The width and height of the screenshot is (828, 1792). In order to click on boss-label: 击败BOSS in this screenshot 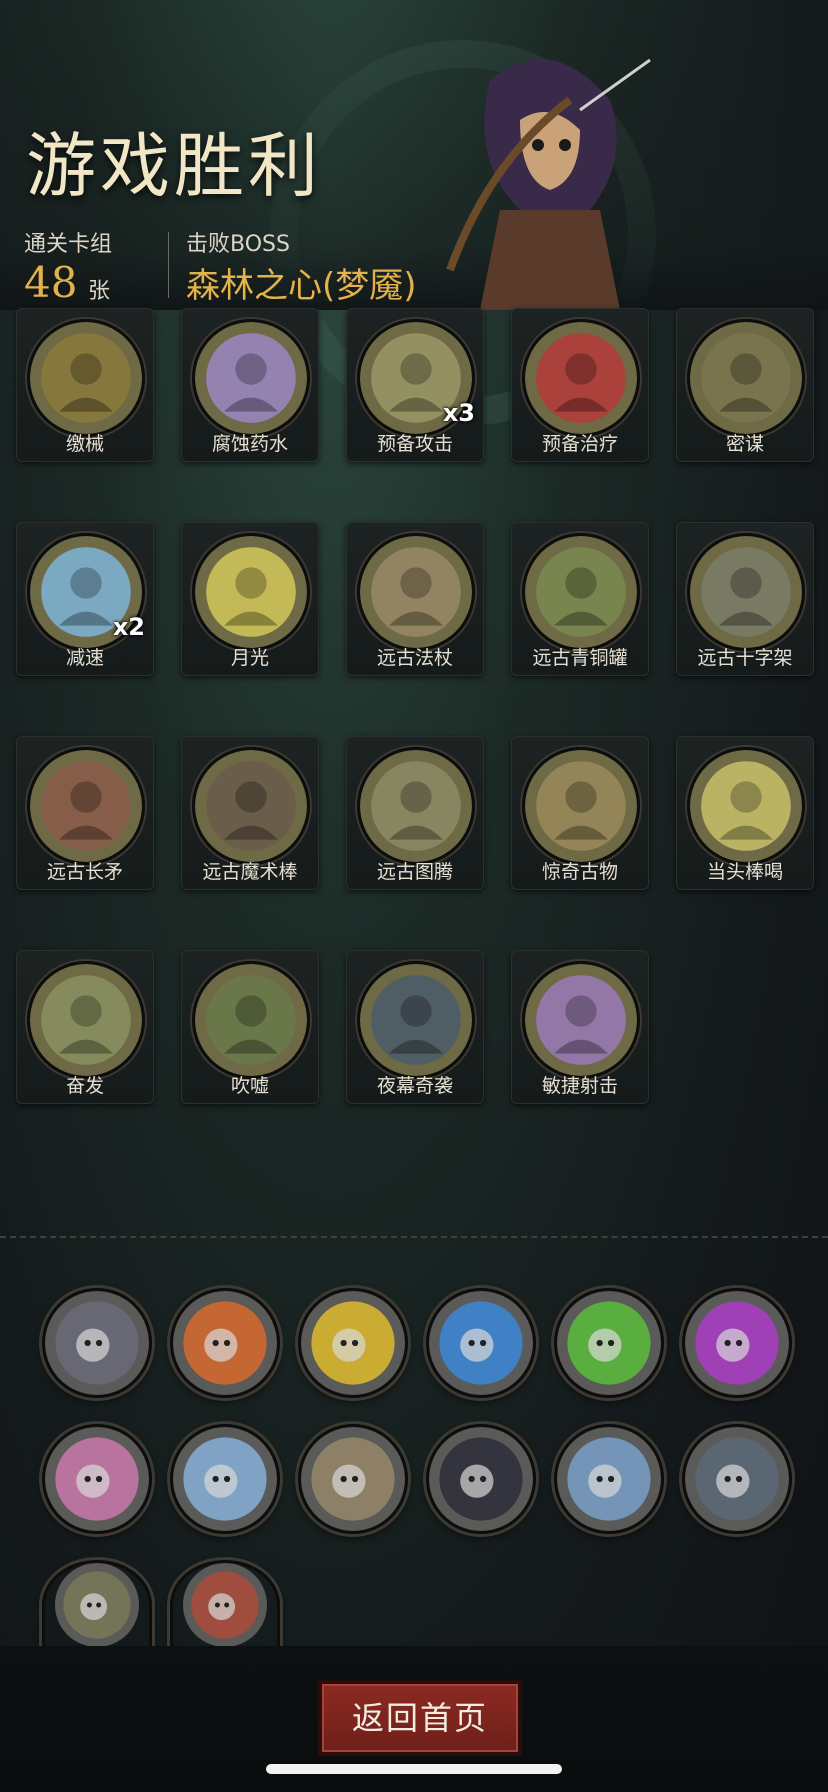, I will do `click(238, 244)`.